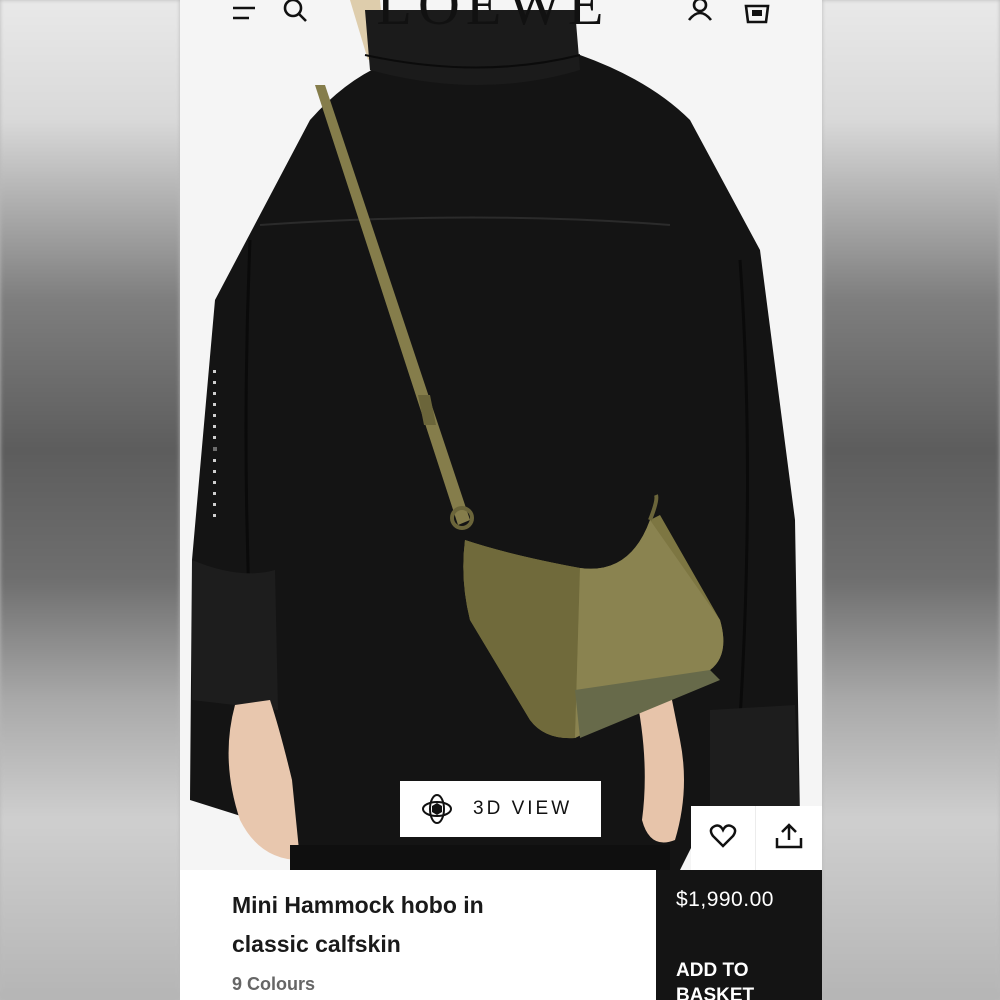 The width and height of the screenshot is (1000, 1000). I want to click on wishlist-button, so click(723, 838).